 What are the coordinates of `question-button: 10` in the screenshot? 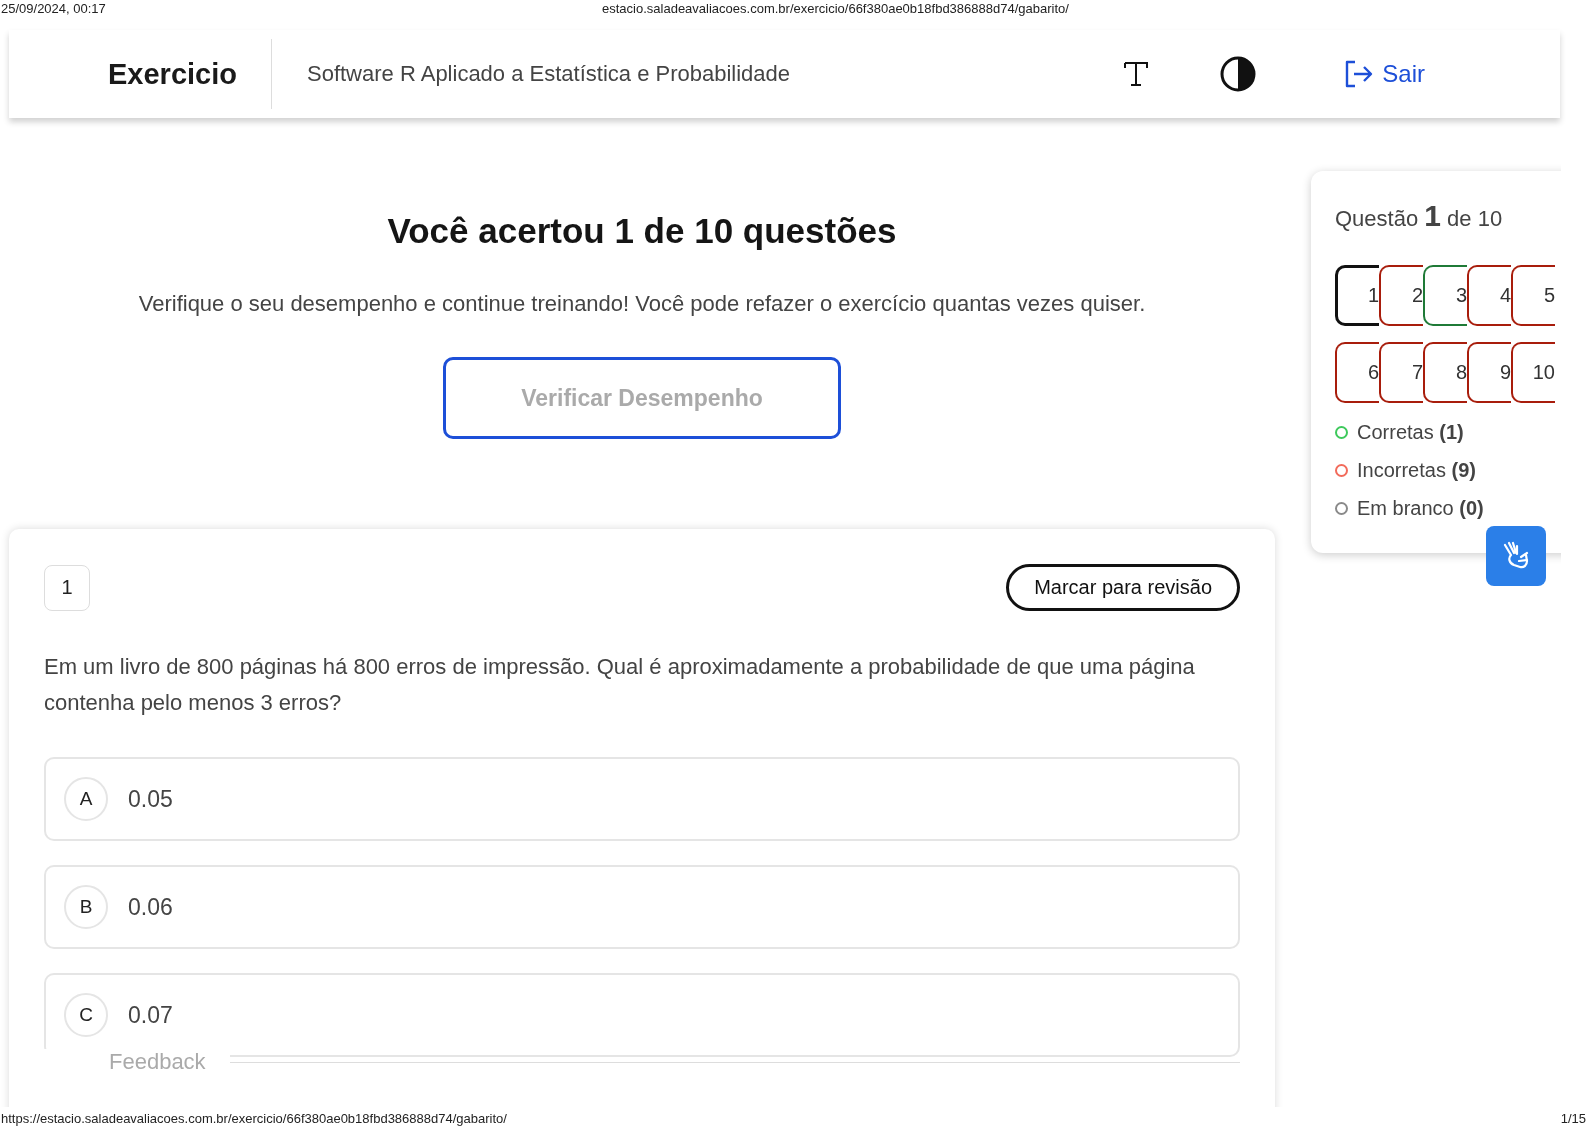 It's located at (1533, 372).